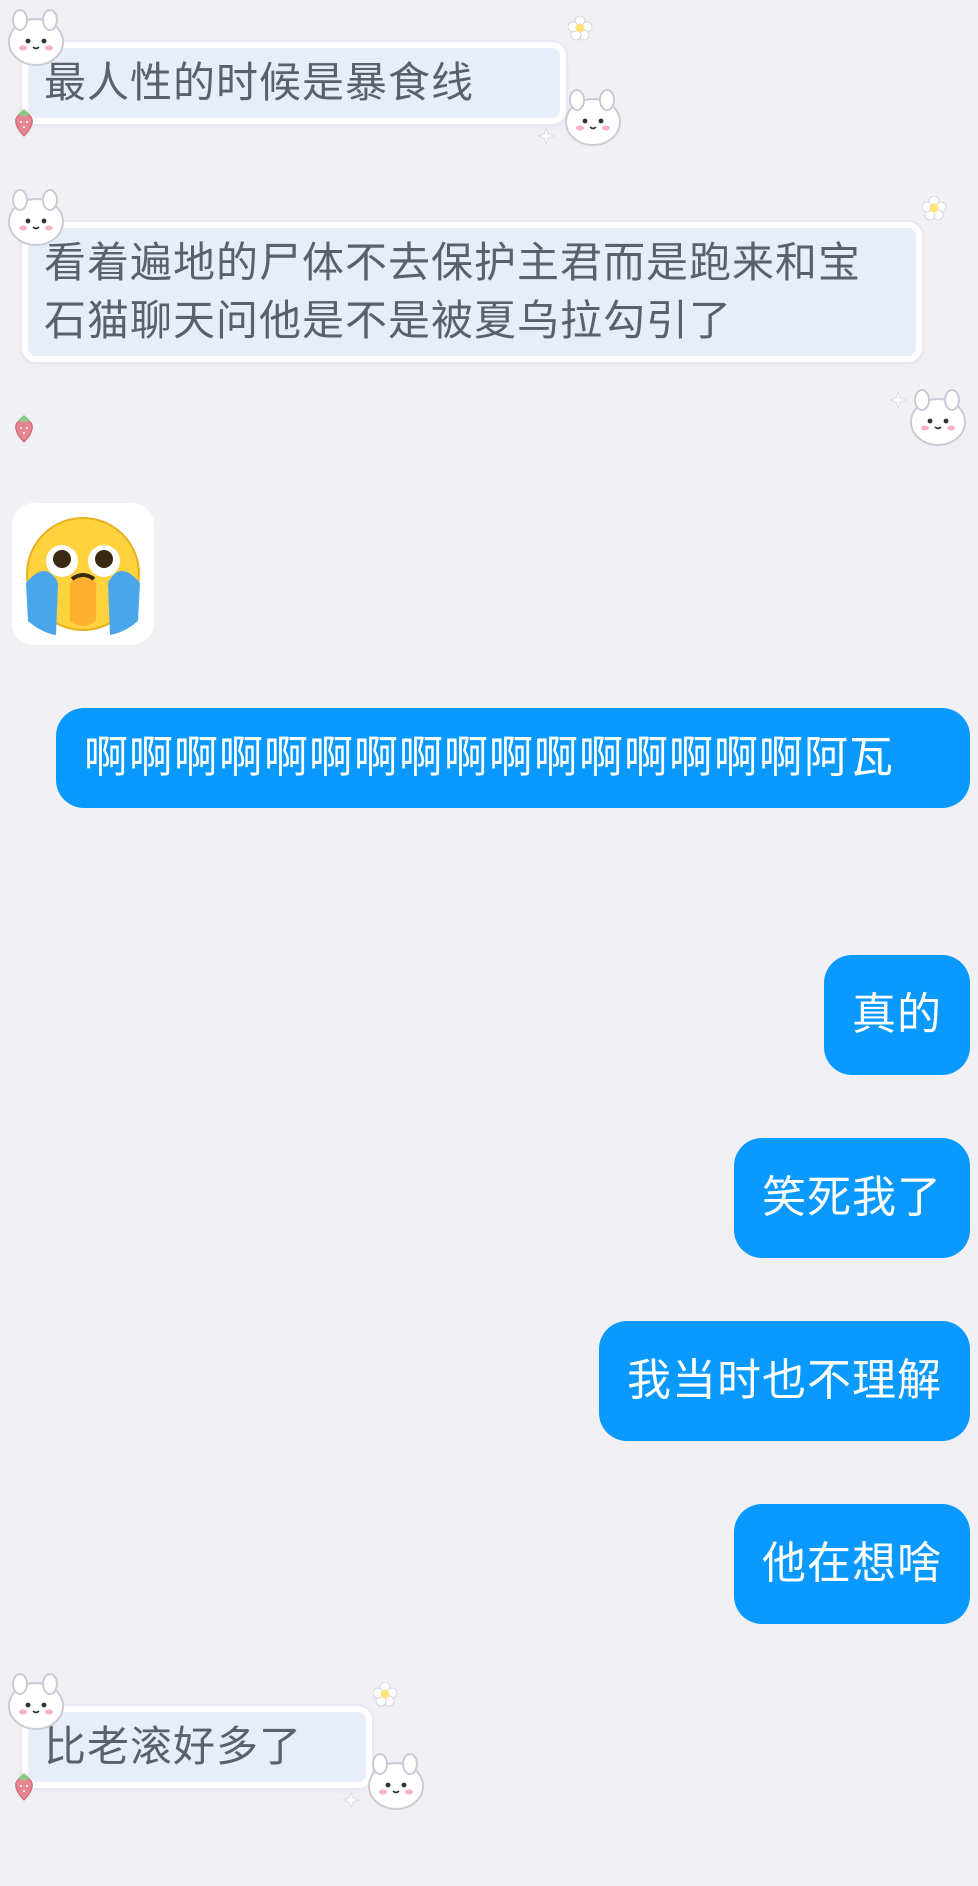 This screenshot has width=978, height=1886. I want to click on outgoing-message: 啊啊啊啊啊啊啊啊啊啊啊啊啊啊啊啊阿瓦, so click(513, 758).